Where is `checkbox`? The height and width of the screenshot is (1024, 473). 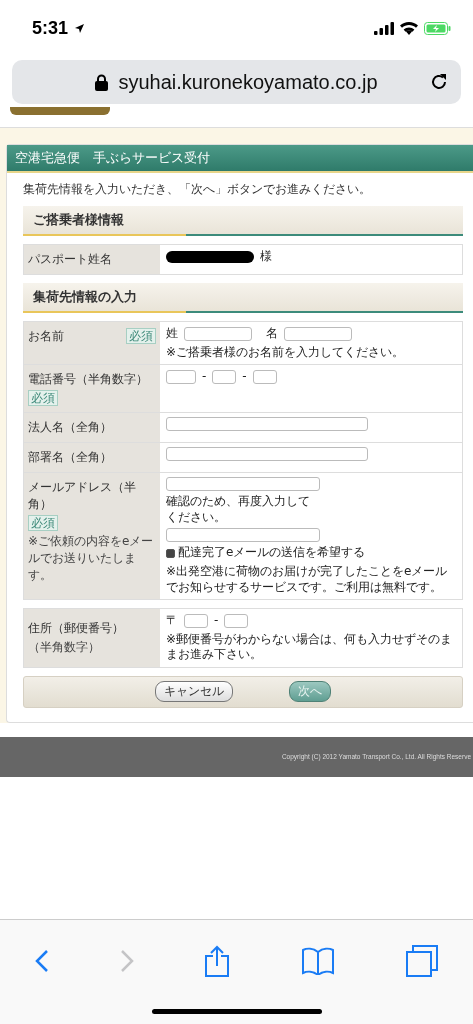 checkbox is located at coordinates (170, 553).